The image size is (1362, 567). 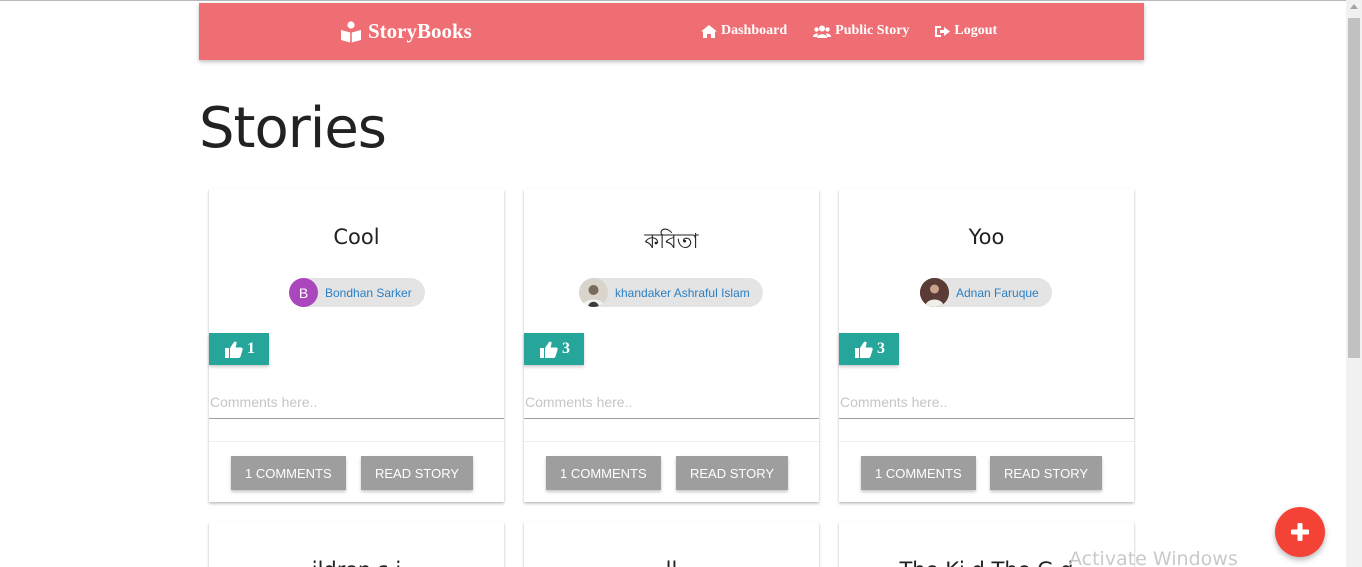 What do you see at coordinates (671, 242) in the screenshot?
I see `story-title: কবিতা` at bounding box center [671, 242].